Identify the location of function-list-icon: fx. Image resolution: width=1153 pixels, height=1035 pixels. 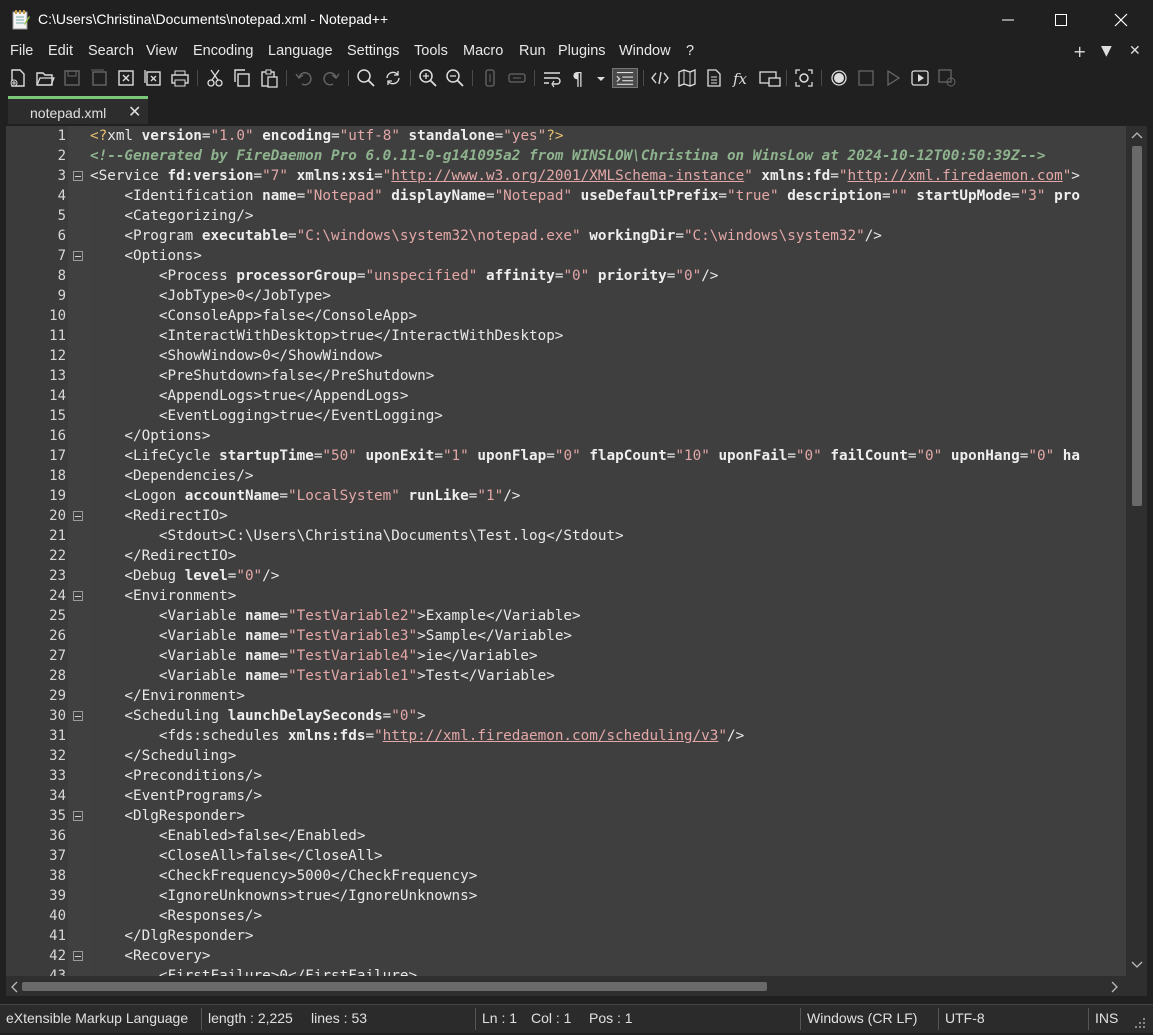
(741, 78).